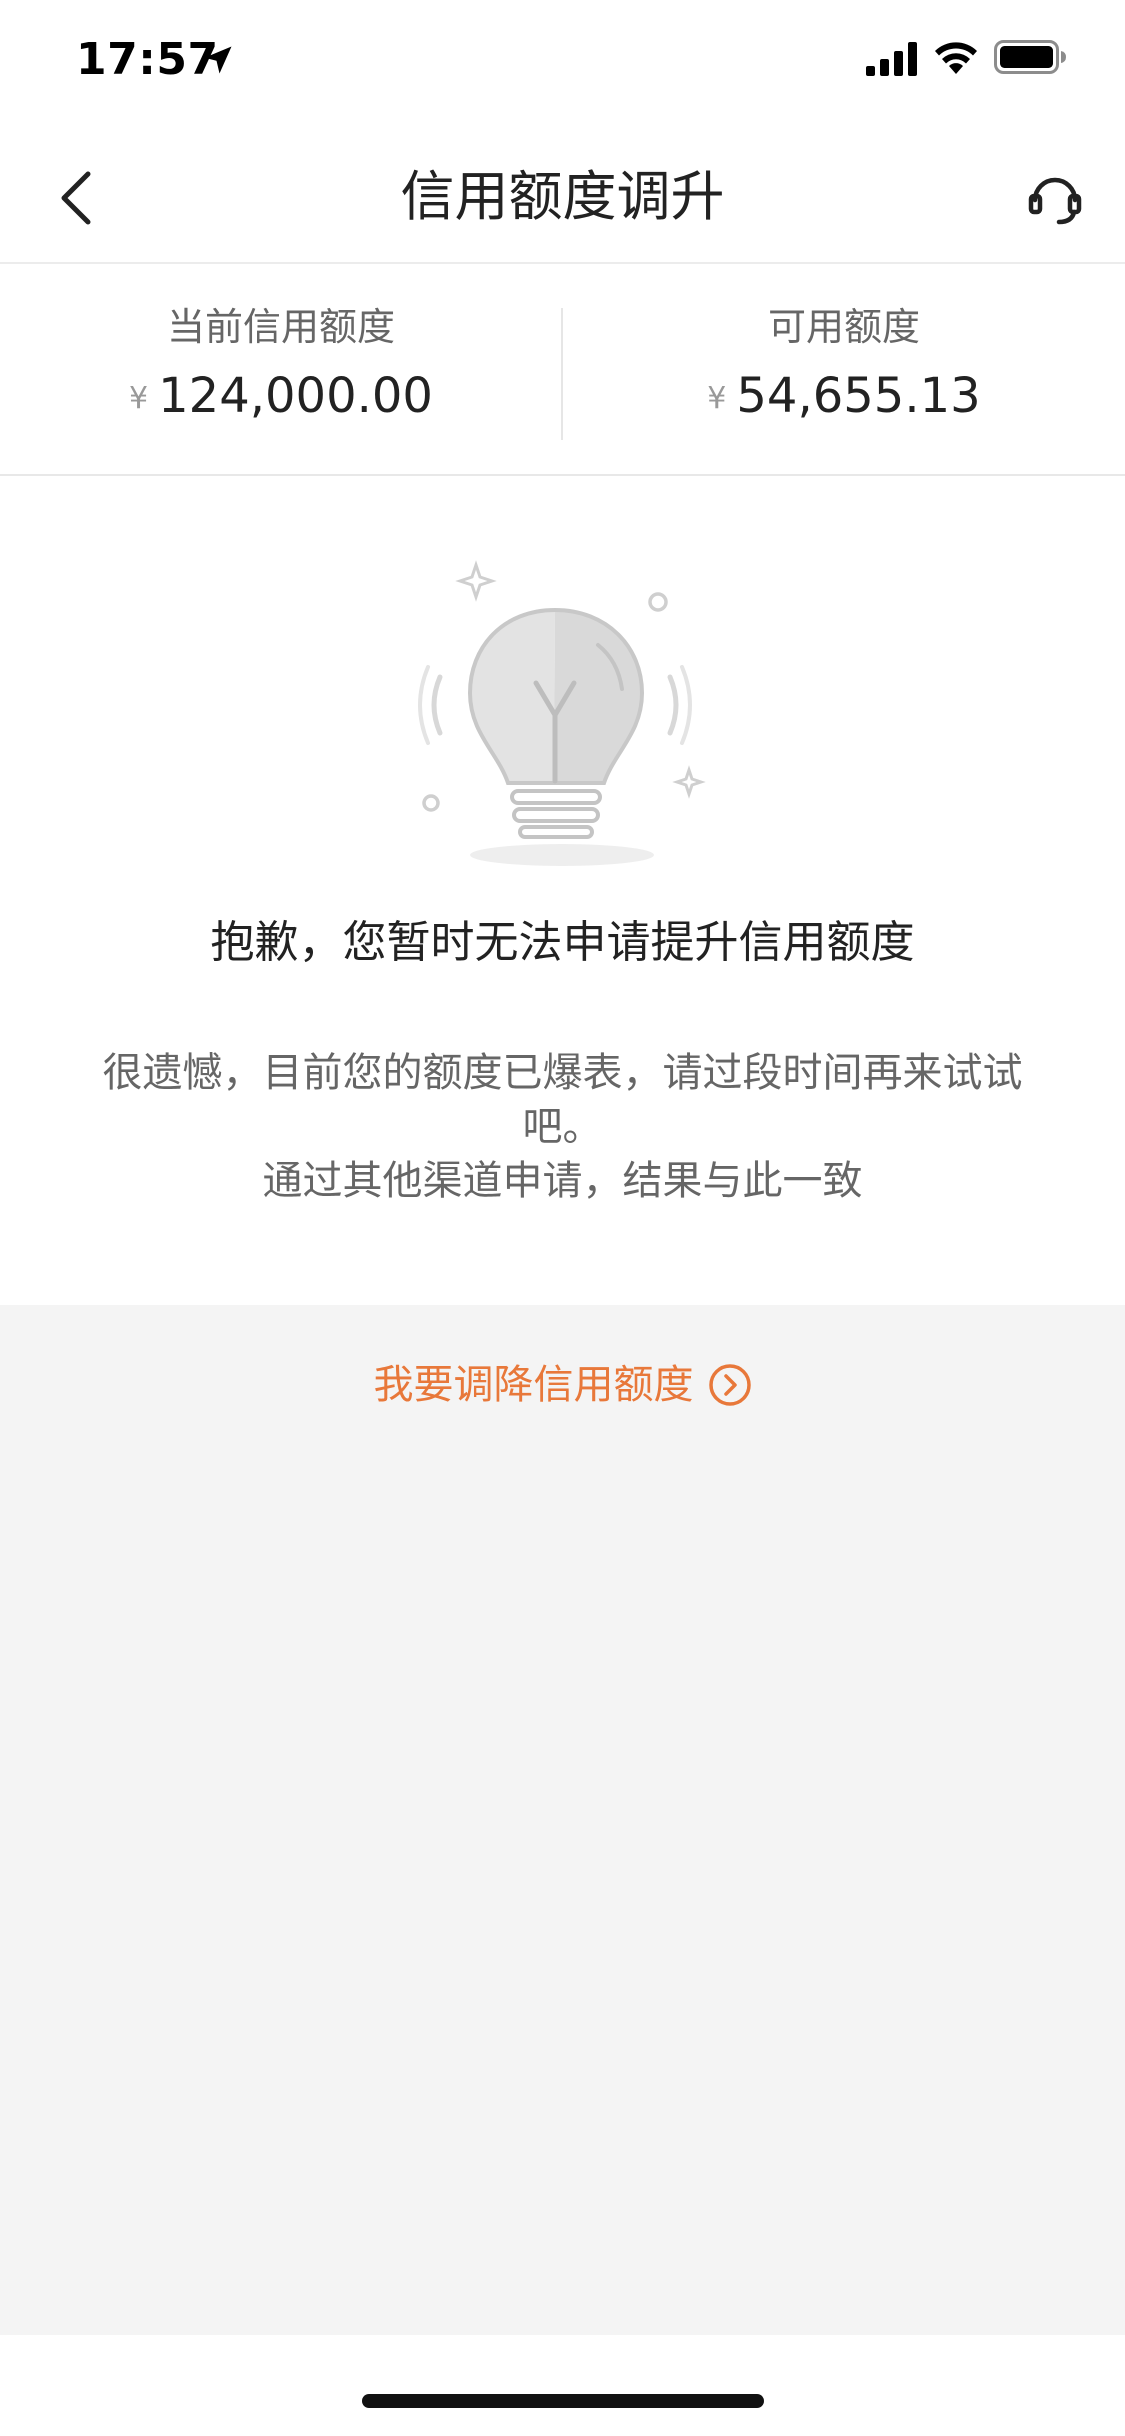  I want to click on battery-icon, so click(1030, 57).